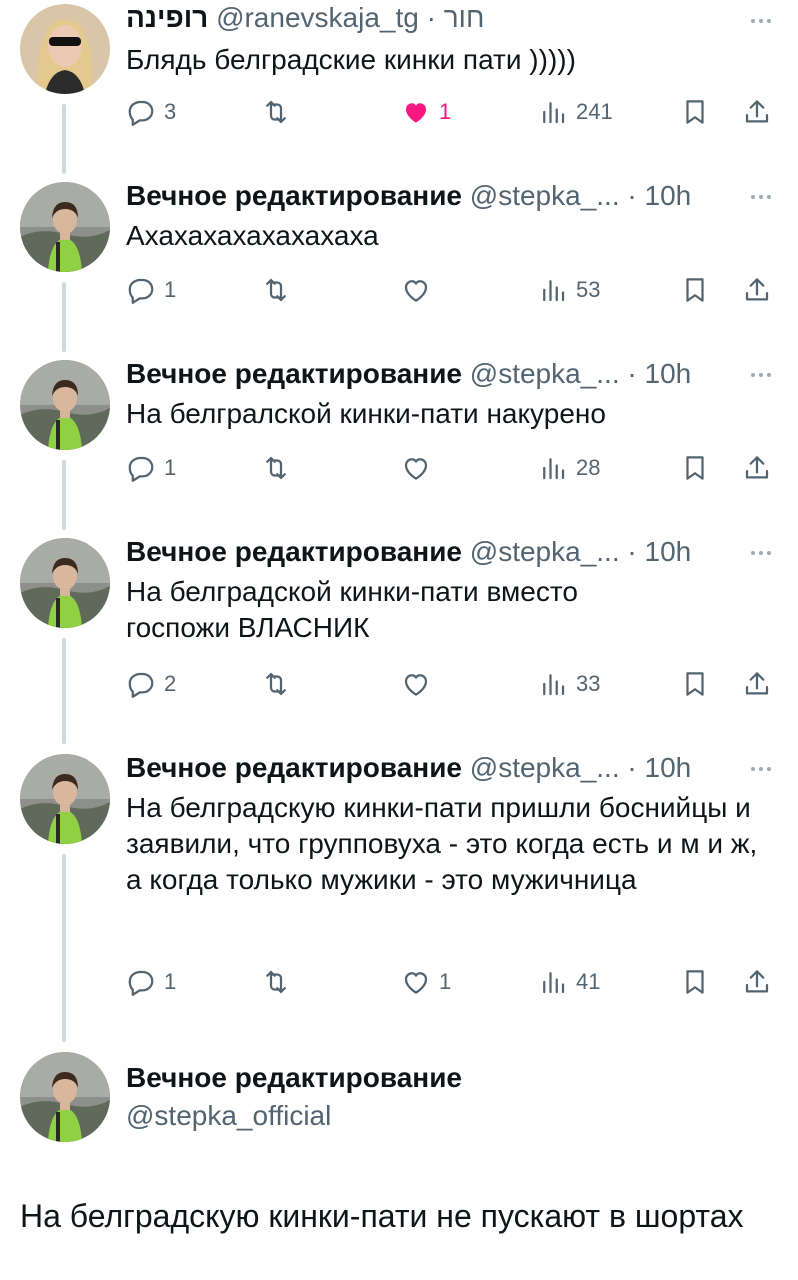 Image resolution: width=798 pixels, height=1280 pixels. I want to click on reply-count: 3, so click(170, 111).